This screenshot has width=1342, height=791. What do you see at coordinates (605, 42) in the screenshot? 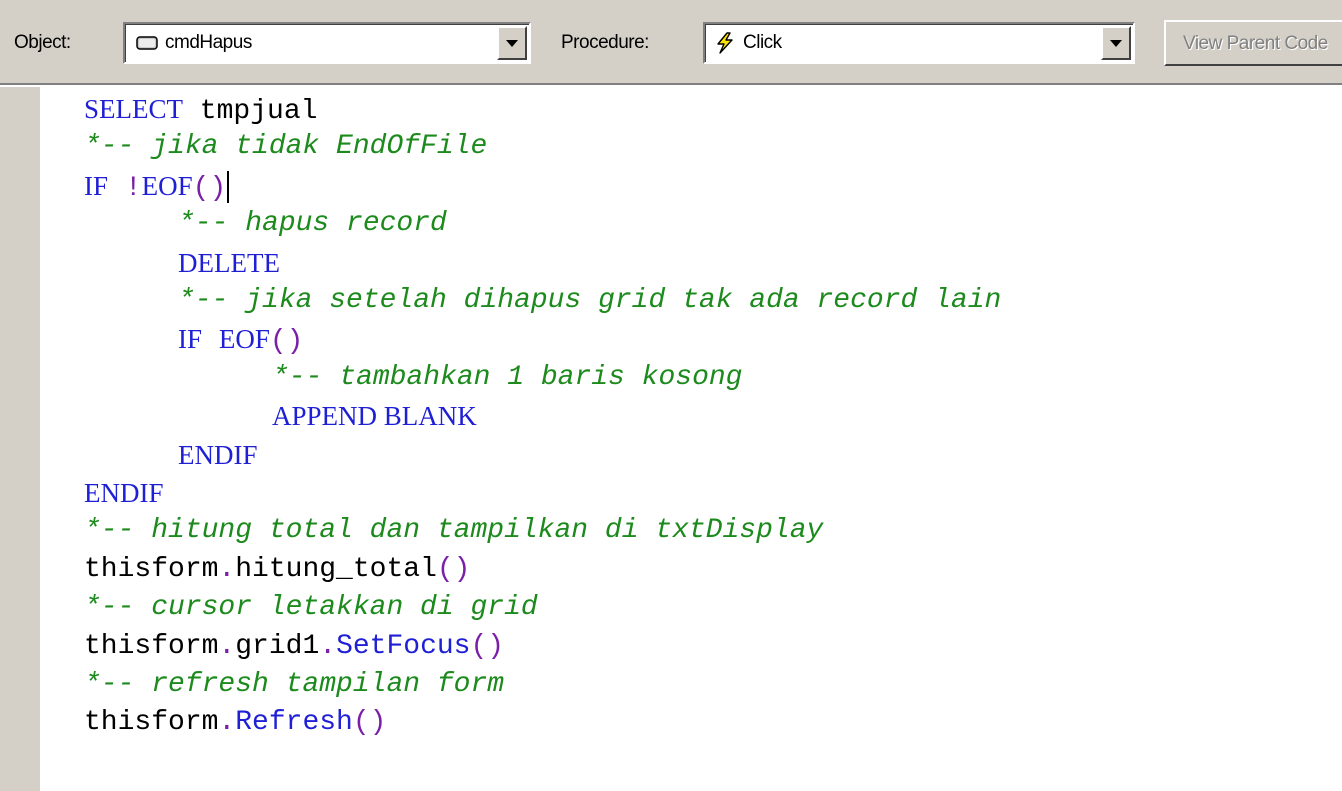
I see `procedure-label: Procedure:` at bounding box center [605, 42].